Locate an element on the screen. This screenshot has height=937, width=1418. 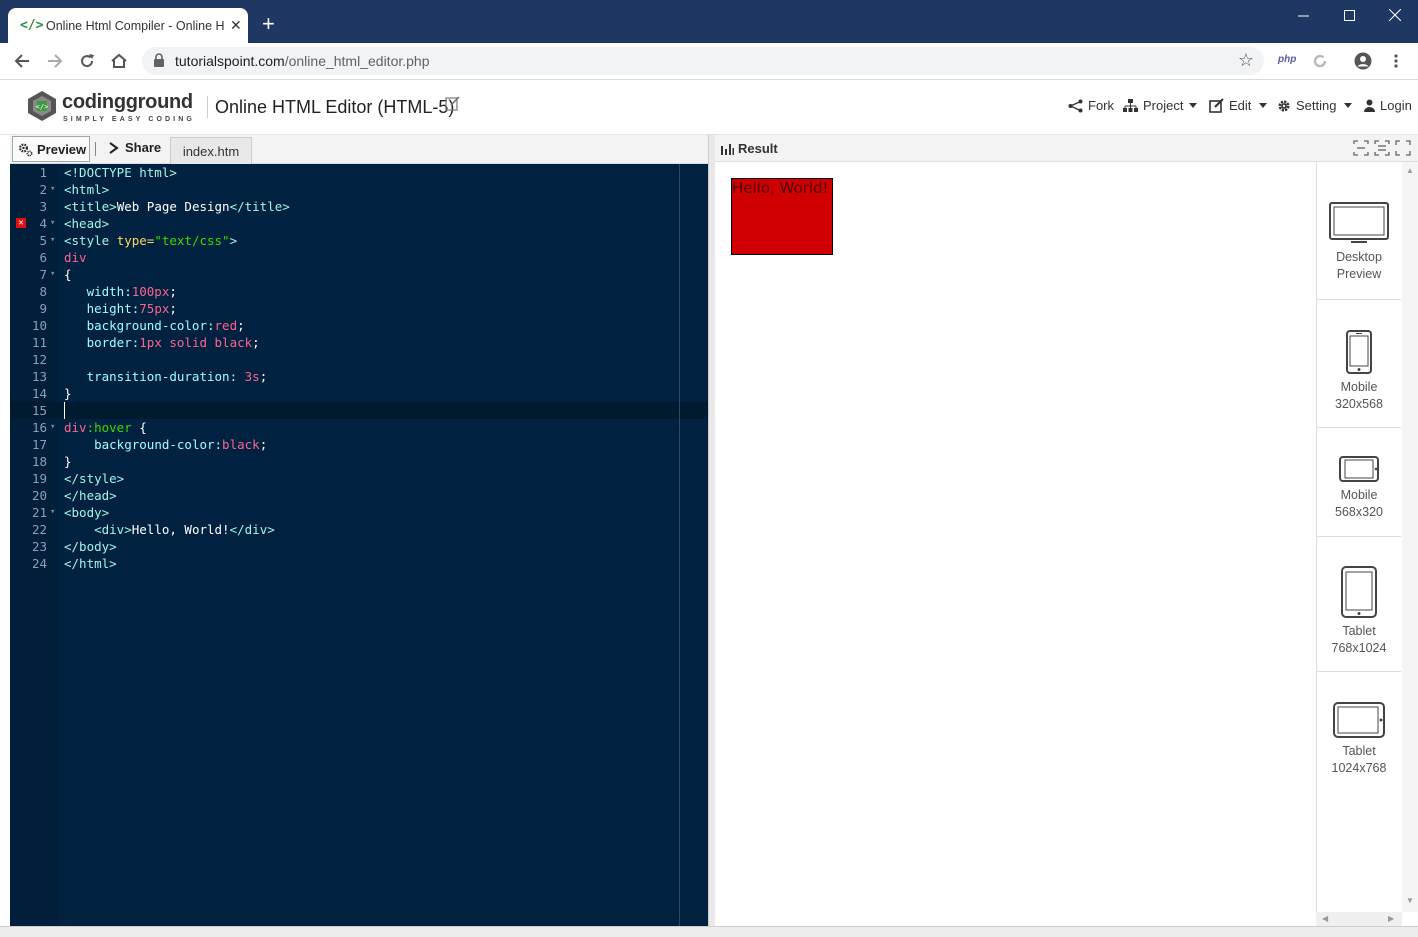
code-token: <!DOCTYPE html> is located at coordinates (120, 172).